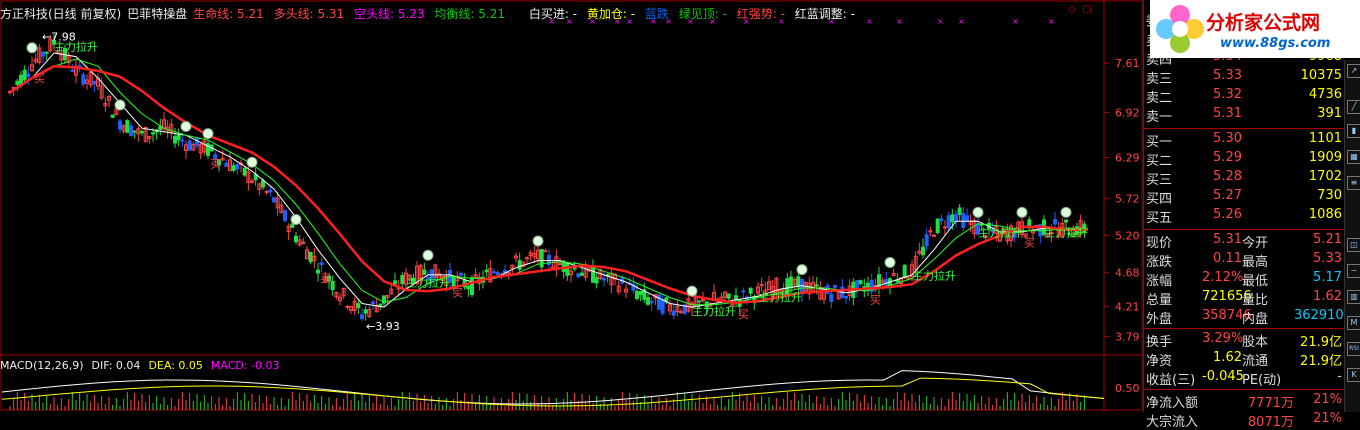 This screenshot has height=430, width=1360. Describe the element at coordinates (1244, 420) in the screenshot. I see `flow-row: 大宗流入 8071万 21%` at that location.